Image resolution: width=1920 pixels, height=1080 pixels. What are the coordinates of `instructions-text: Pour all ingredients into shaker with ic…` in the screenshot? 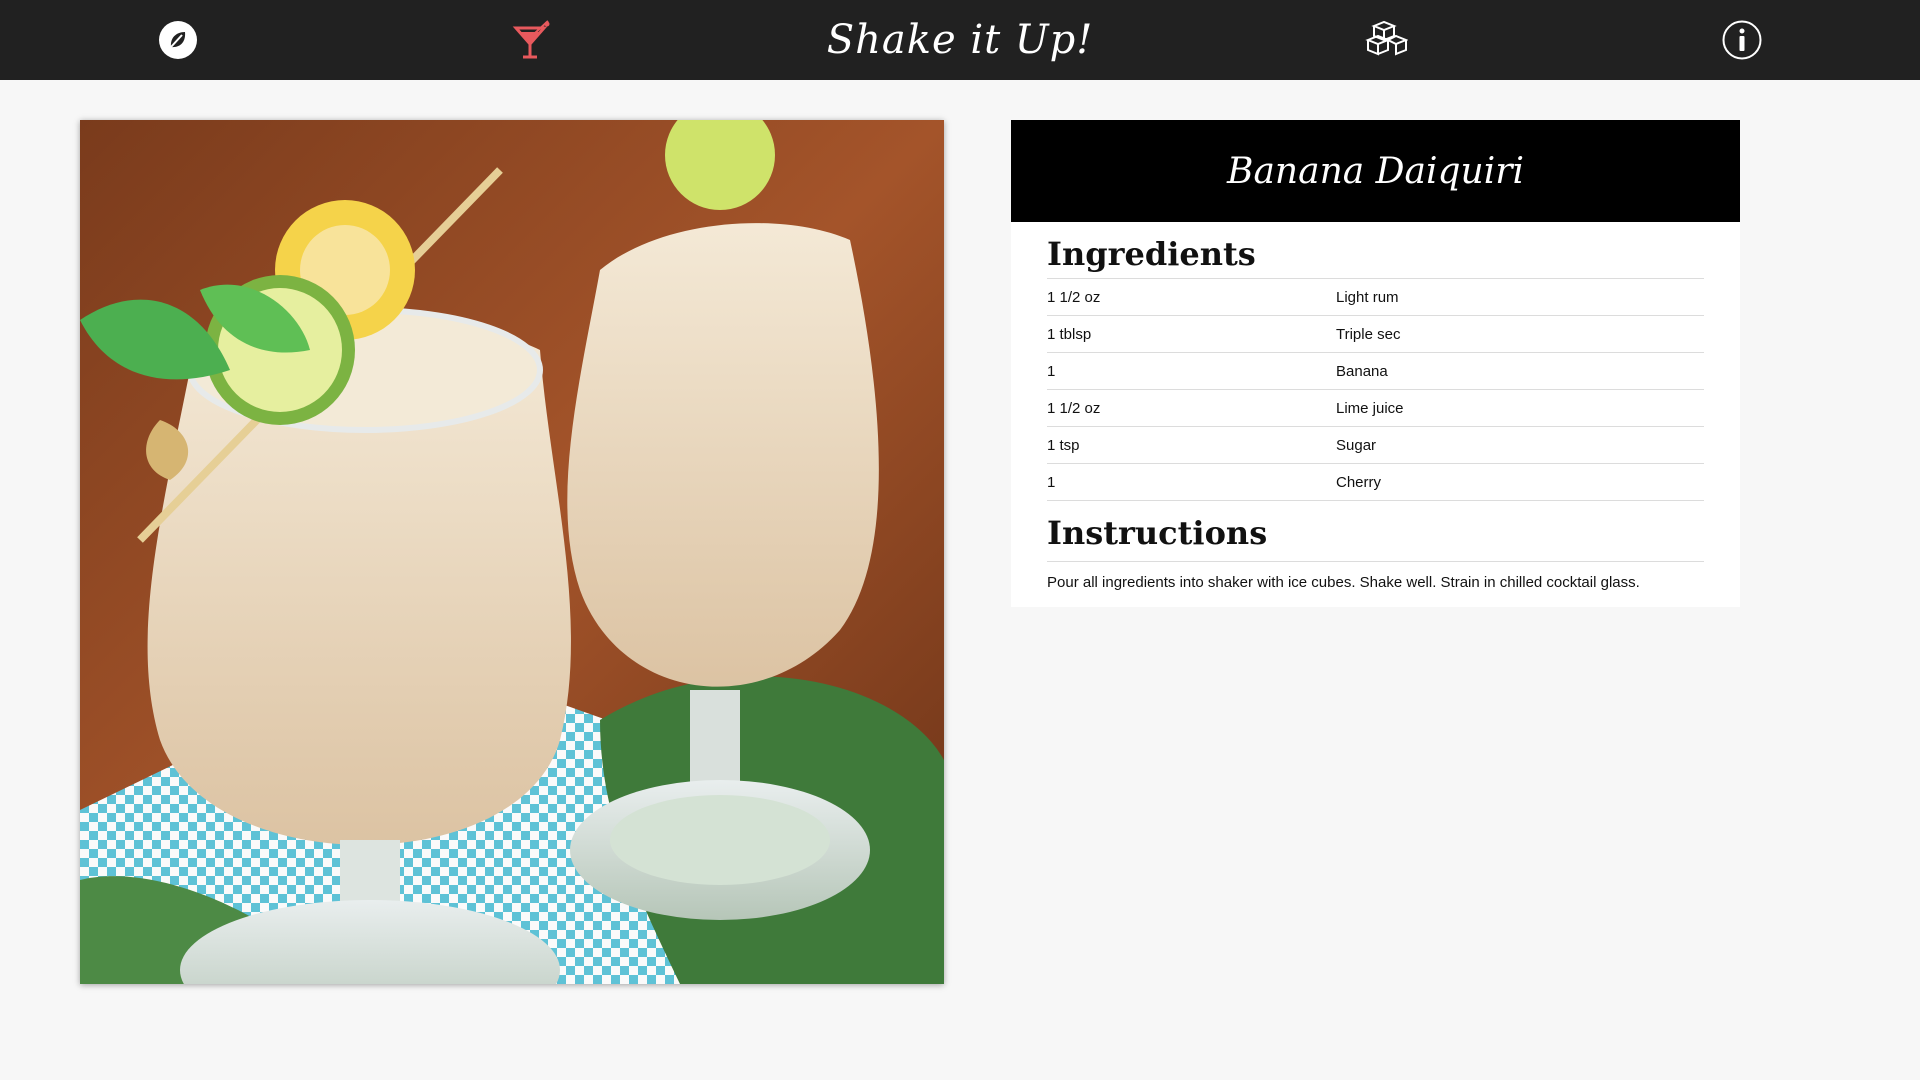 It's located at (1343, 582).